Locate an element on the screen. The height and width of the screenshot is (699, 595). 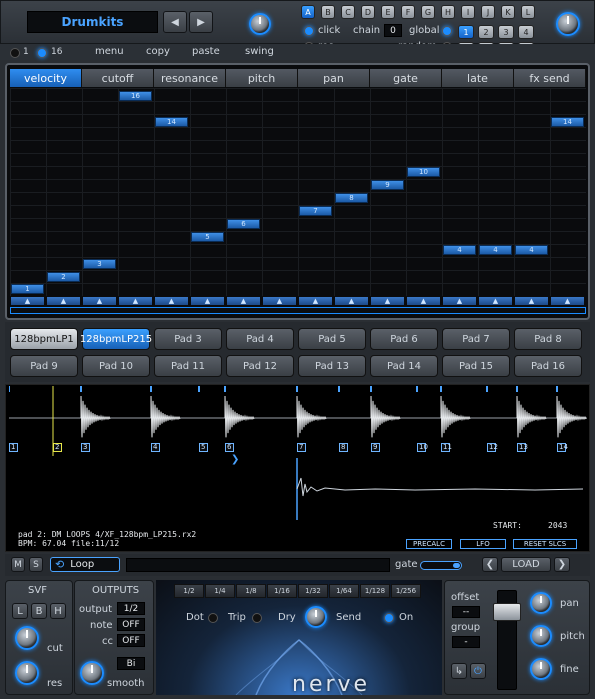
pad-16: Pad 16 is located at coordinates (548, 366).